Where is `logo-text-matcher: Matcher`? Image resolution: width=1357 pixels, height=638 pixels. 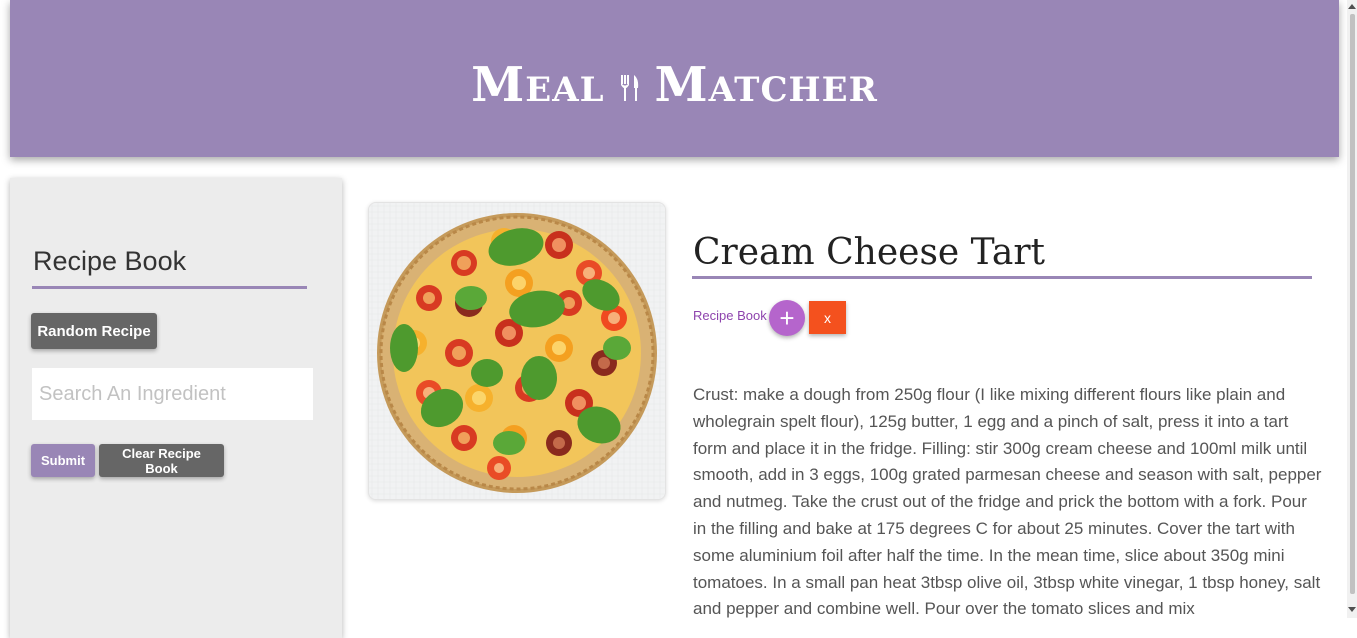 logo-text-matcher: Matcher is located at coordinates (766, 84).